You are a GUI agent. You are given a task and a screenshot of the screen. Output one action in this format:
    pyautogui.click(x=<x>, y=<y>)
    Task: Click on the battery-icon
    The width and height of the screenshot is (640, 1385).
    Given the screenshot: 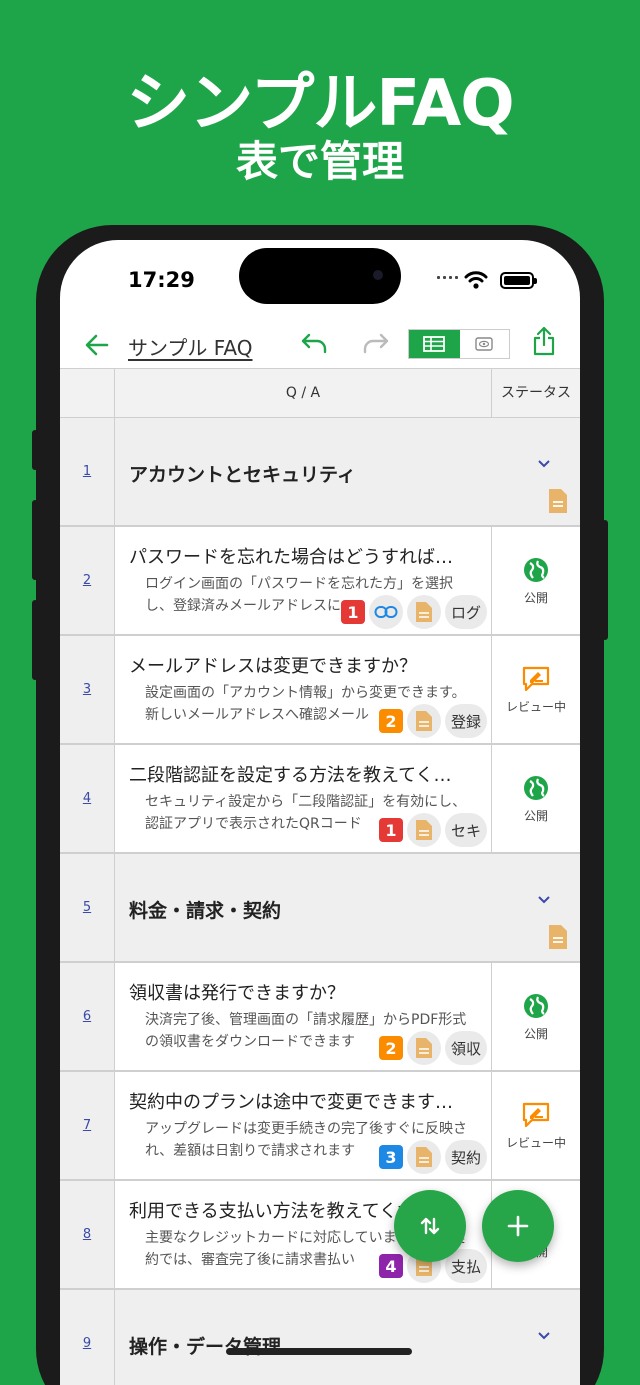 What is the action you would take?
    pyautogui.click(x=518, y=280)
    